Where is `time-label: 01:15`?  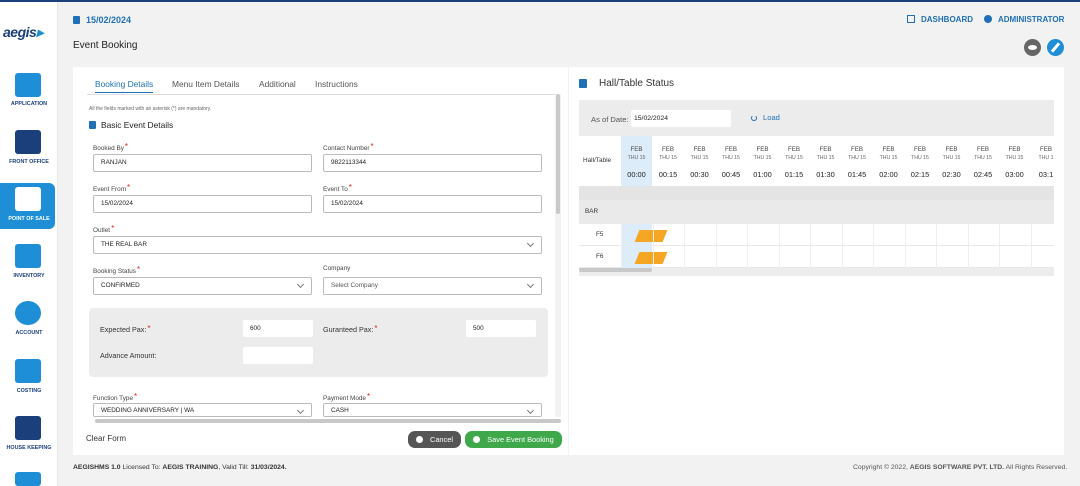
time-label: 01:15 is located at coordinates (794, 174).